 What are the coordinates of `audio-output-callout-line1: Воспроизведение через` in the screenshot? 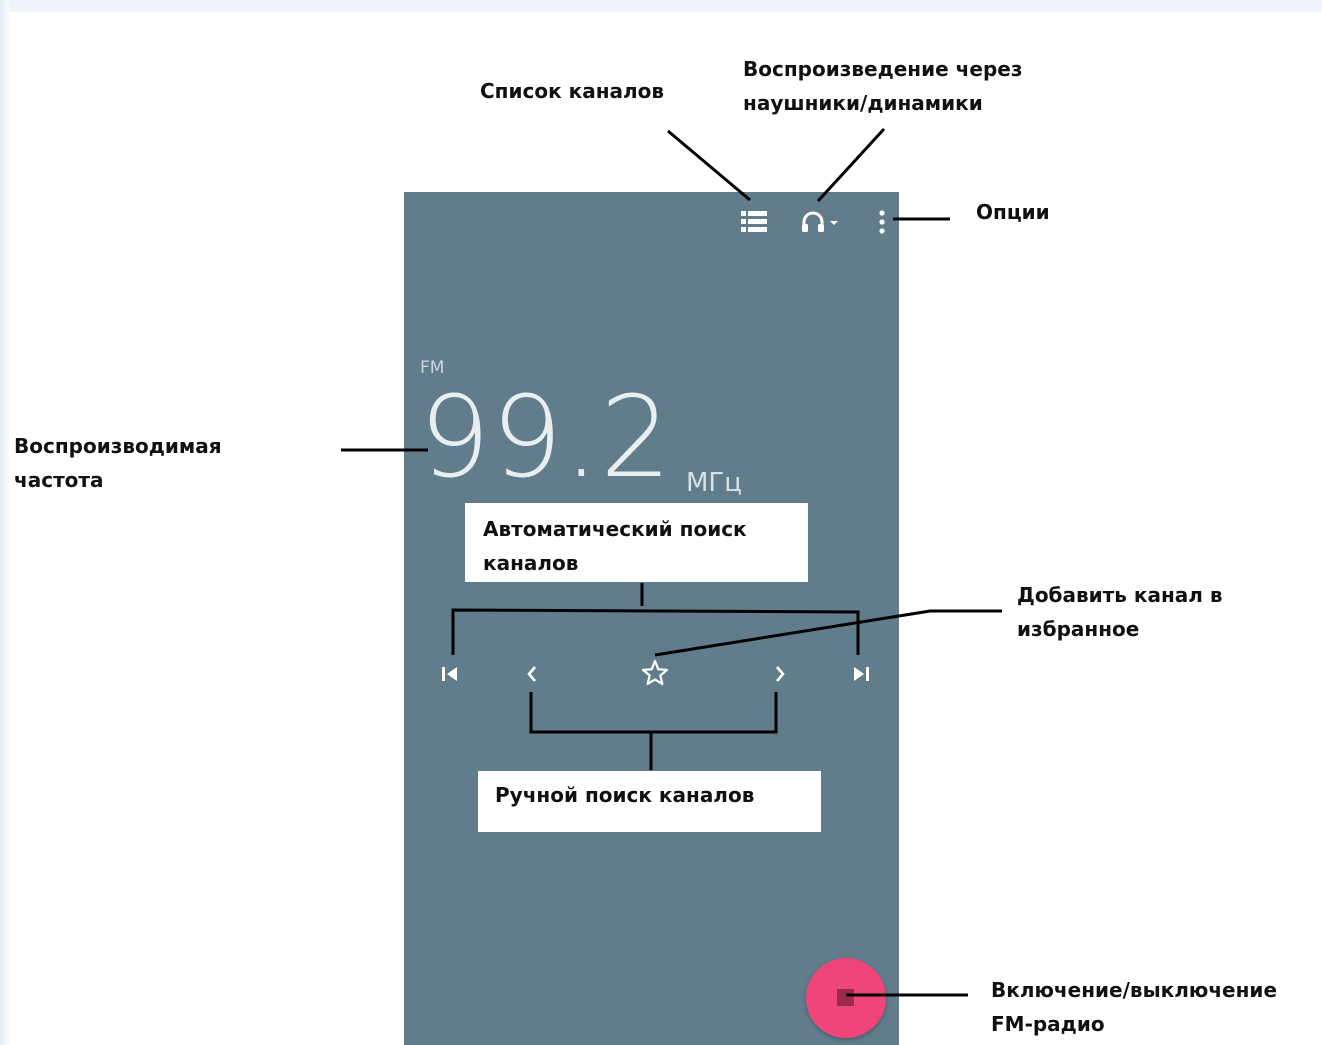 It's located at (883, 69).